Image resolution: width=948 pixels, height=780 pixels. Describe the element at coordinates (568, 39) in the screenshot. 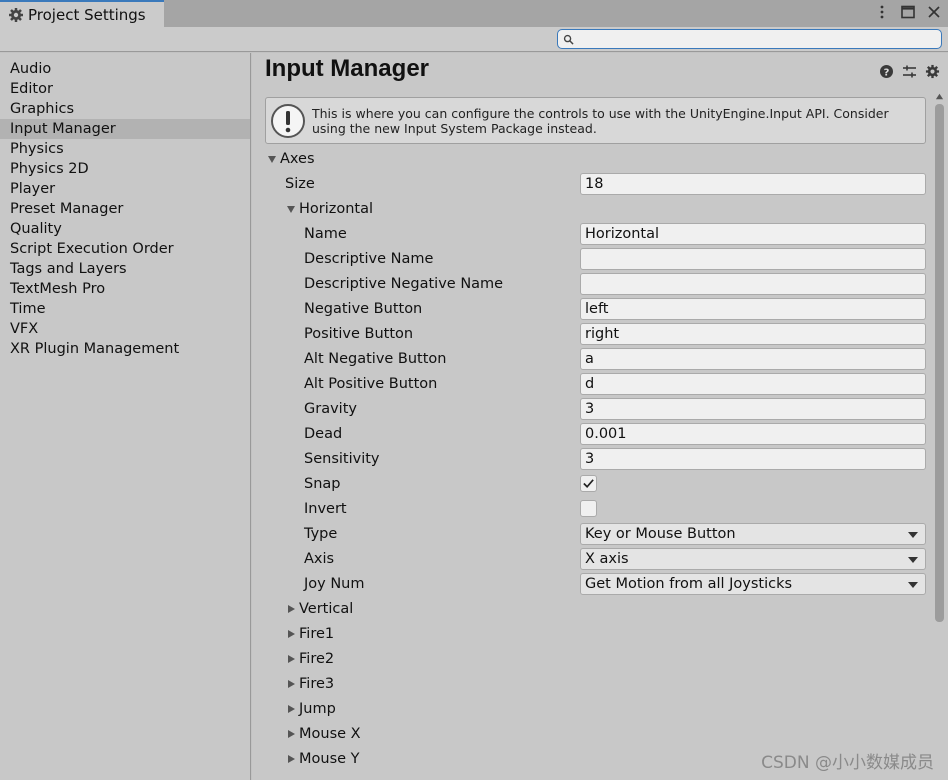

I see `search-icon` at that location.